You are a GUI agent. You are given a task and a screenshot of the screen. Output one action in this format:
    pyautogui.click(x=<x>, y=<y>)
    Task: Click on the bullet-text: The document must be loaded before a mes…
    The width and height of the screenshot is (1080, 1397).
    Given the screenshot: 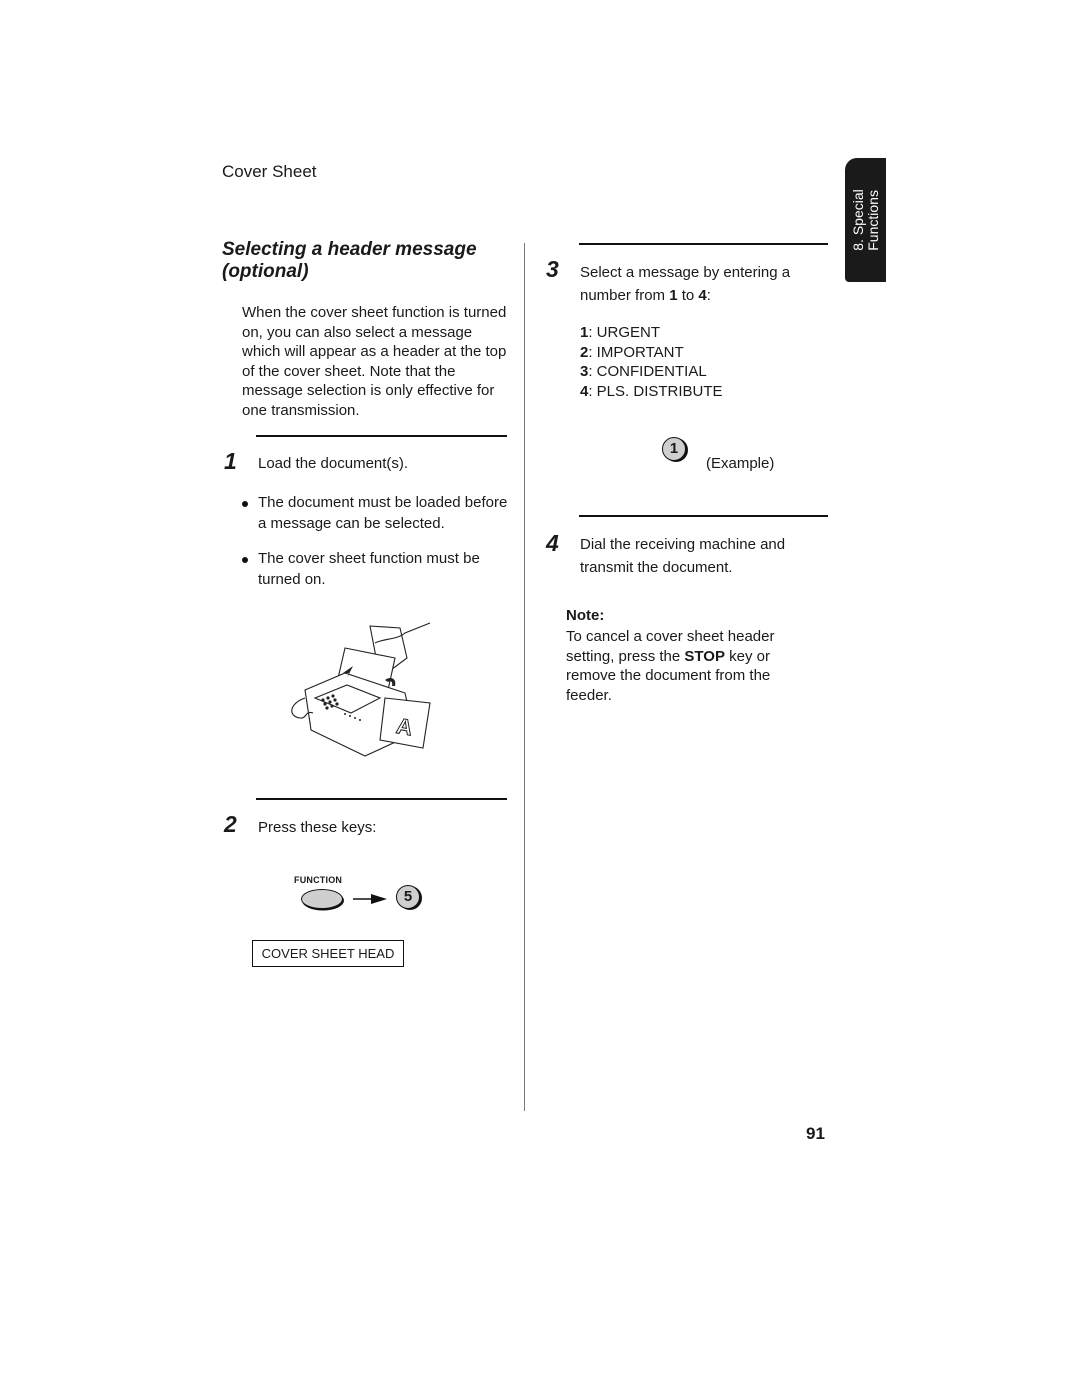 What is the action you would take?
    pyautogui.click(x=383, y=513)
    